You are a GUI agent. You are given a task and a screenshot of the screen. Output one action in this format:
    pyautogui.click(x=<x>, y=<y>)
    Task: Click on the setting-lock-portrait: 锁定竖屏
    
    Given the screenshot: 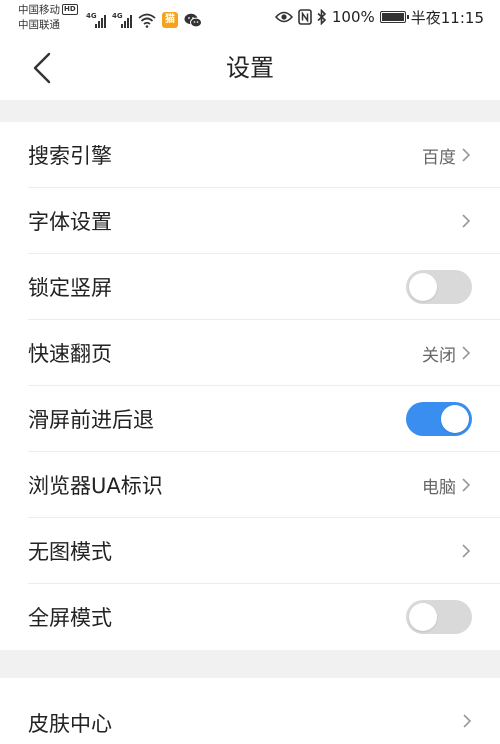 What is the action you would take?
    pyautogui.click(x=250, y=287)
    